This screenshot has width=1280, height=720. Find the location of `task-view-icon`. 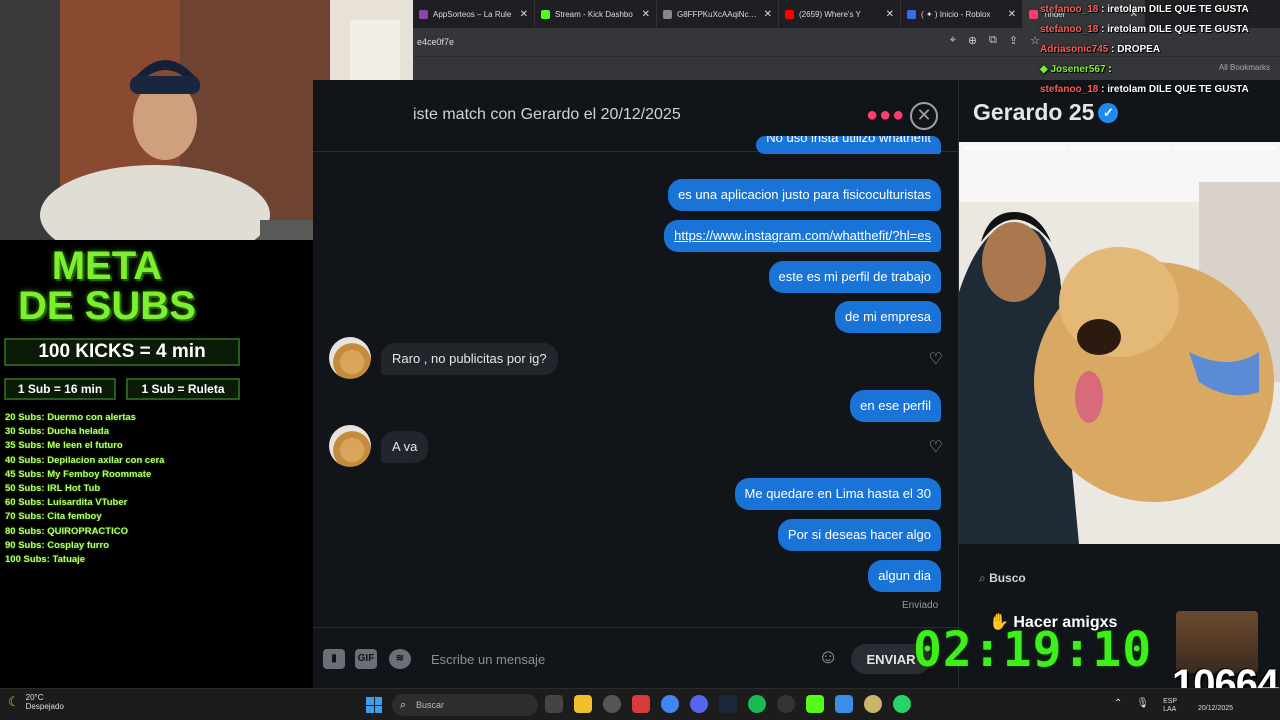

task-view-icon is located at coordinates (554, 704).